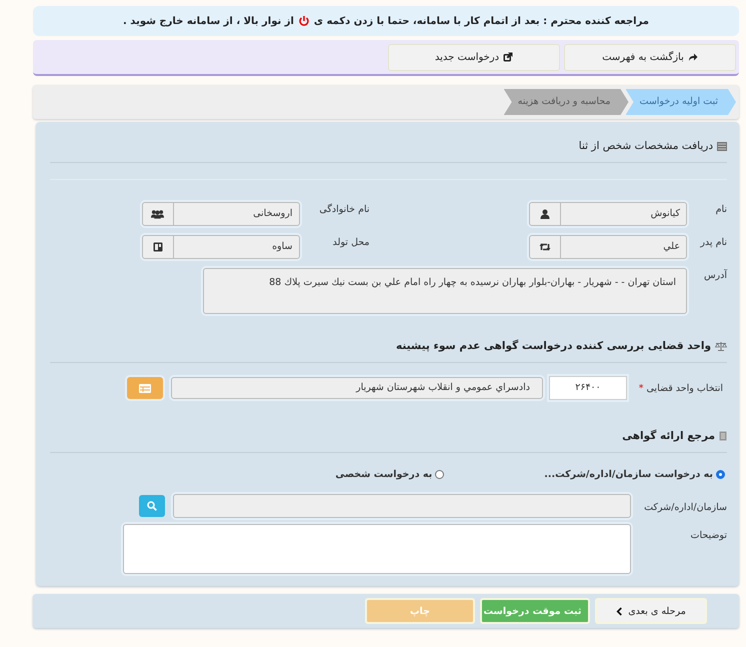  Describe the element at coordinates (668, 436) in the screenshot. I see `section-title: مرجع ارائه گواهی` at that location.